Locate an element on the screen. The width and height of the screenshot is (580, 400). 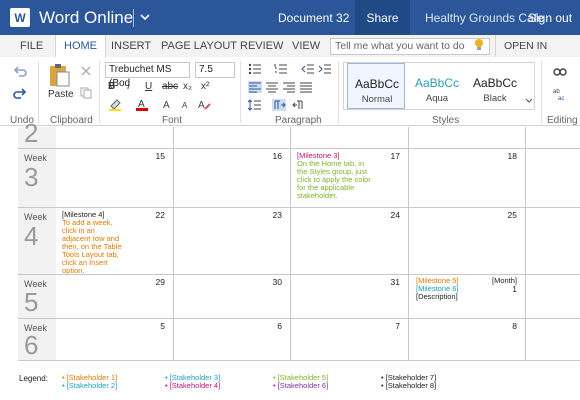
font-color-icon: A is located at coordinates (143, 104).